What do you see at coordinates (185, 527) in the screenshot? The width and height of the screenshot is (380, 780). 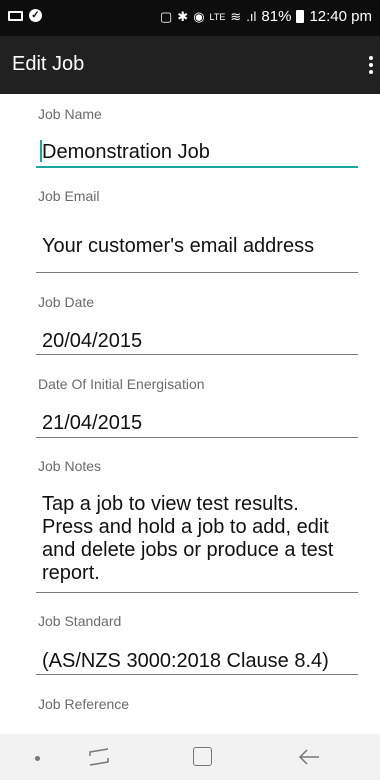 I see `job-notes-line-2: Press and hold a job to add, edit` at bounding box center [185, 527].